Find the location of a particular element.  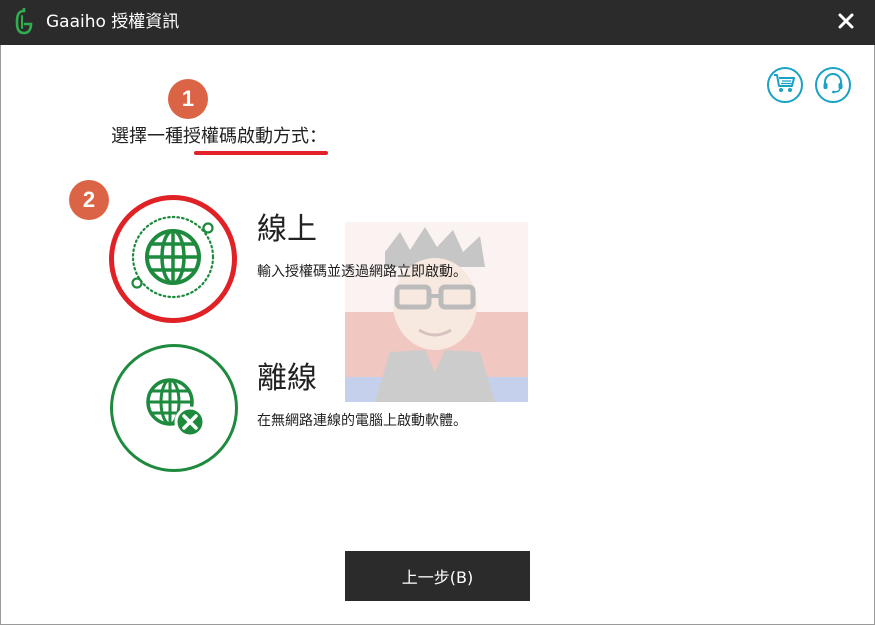

offline-option-description: 在無網路連線的電腦上啟動軟體。 is located at coordinates (362, 421).